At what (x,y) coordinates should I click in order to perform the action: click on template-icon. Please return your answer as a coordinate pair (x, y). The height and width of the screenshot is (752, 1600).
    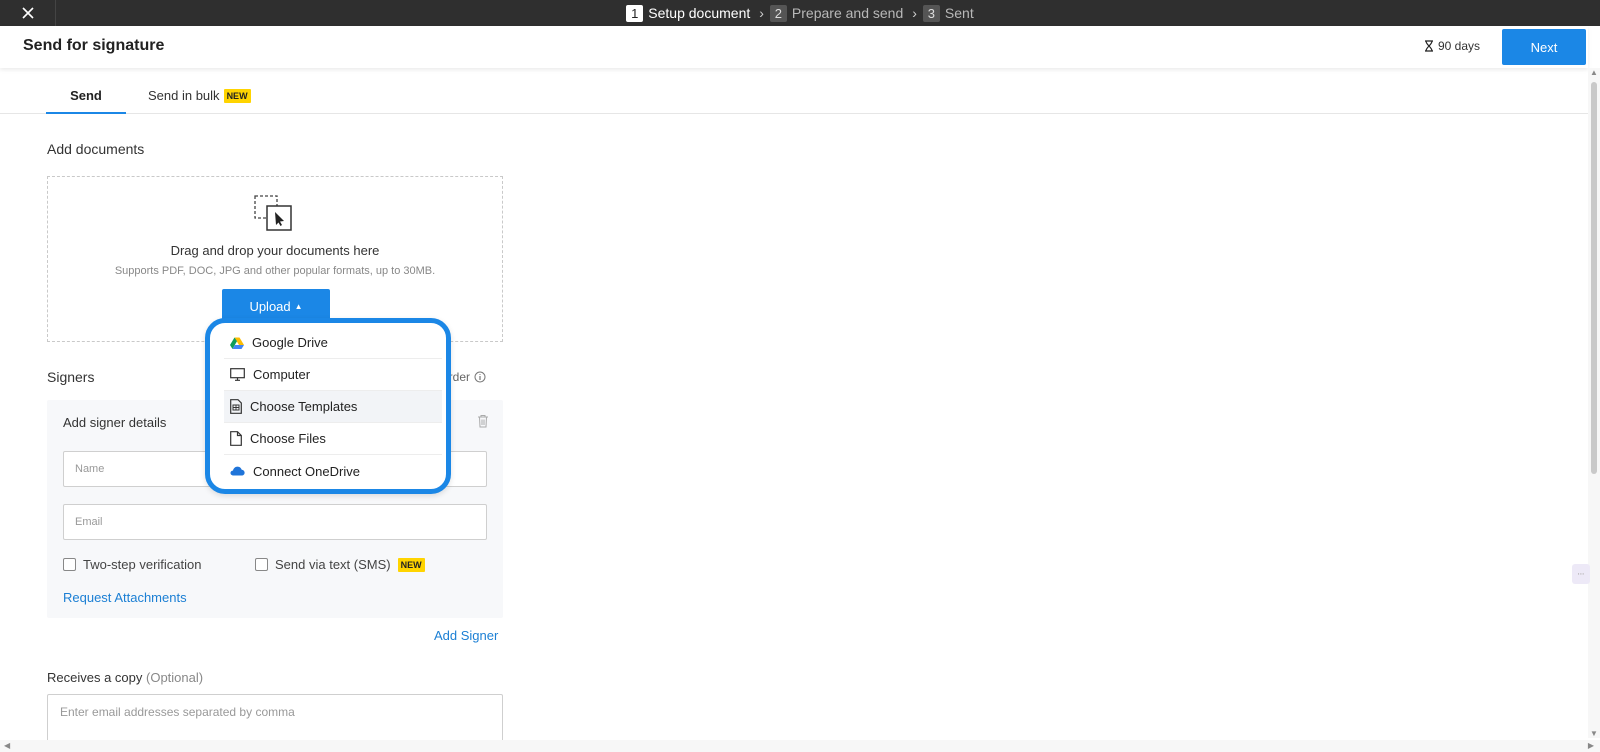
    Looking at the image, I should click on (236, 406).